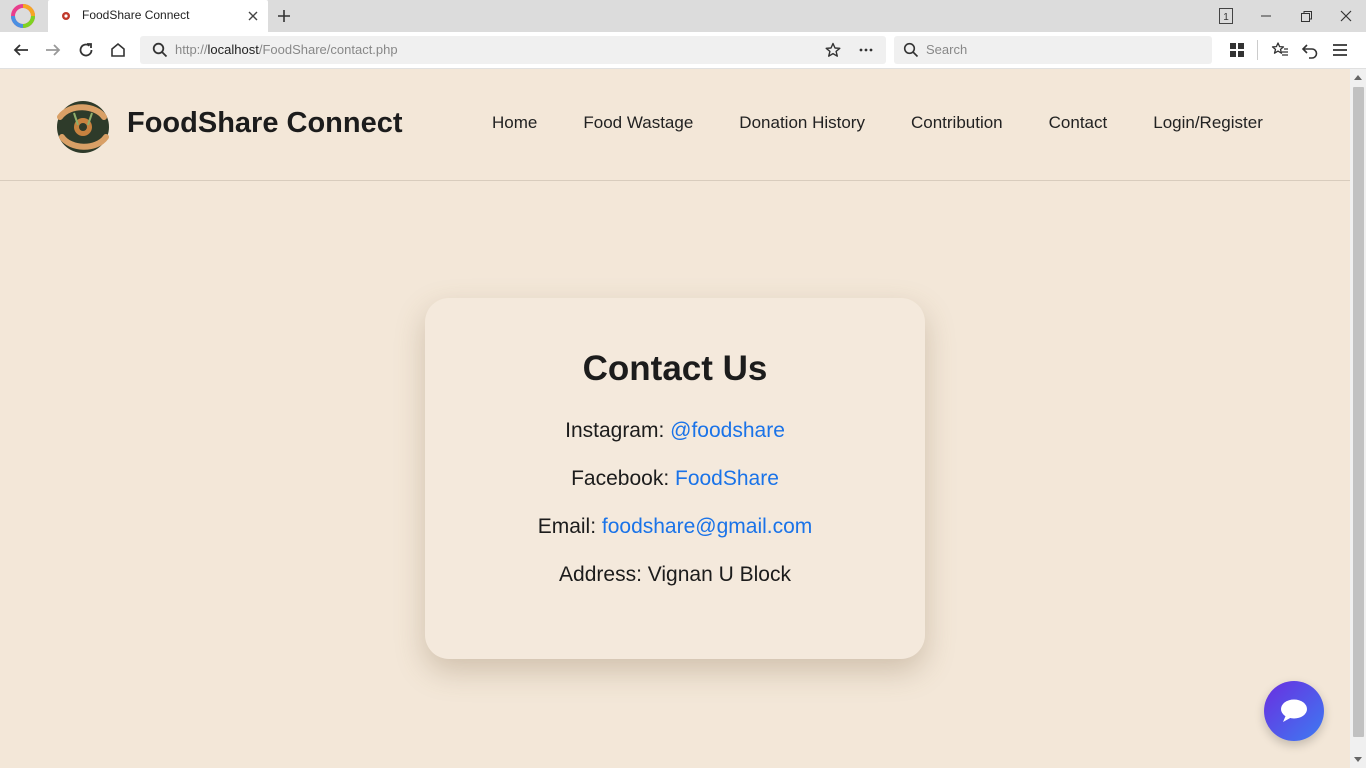 Image resolution: width=1366 pixels, height=768 pixels. I want to click on minimize-icon, so click(1266, 16).